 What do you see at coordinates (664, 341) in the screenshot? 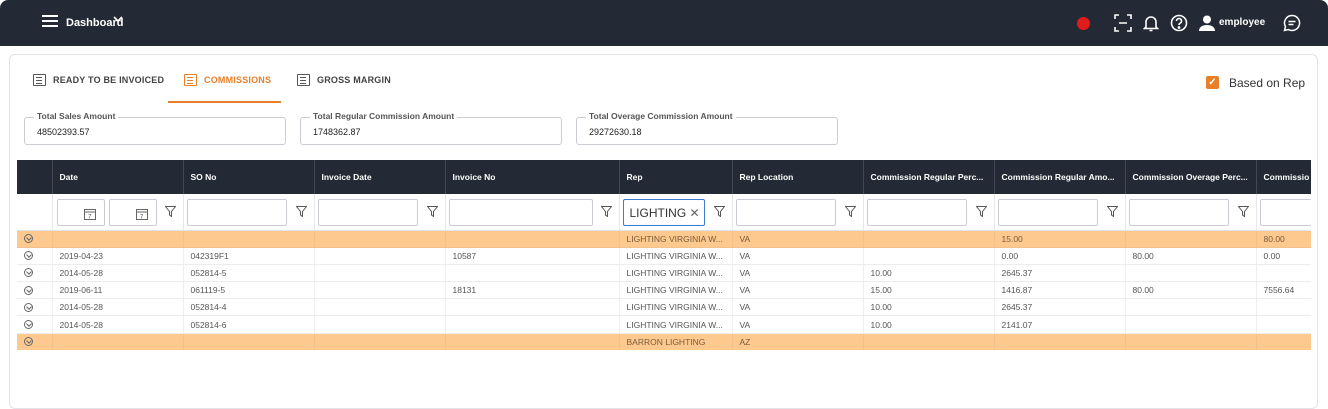
I see `group-row: BARRON LIGHTING AZ` at bounding box center [664, 341].